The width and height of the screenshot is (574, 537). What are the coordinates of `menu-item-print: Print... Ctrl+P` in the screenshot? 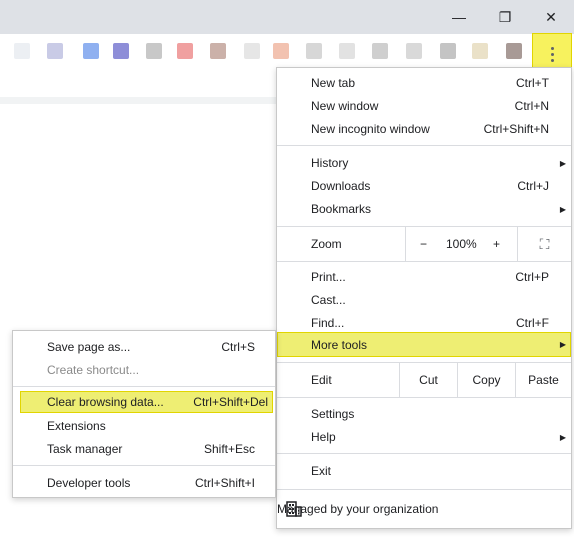 It's located at (424, 277).